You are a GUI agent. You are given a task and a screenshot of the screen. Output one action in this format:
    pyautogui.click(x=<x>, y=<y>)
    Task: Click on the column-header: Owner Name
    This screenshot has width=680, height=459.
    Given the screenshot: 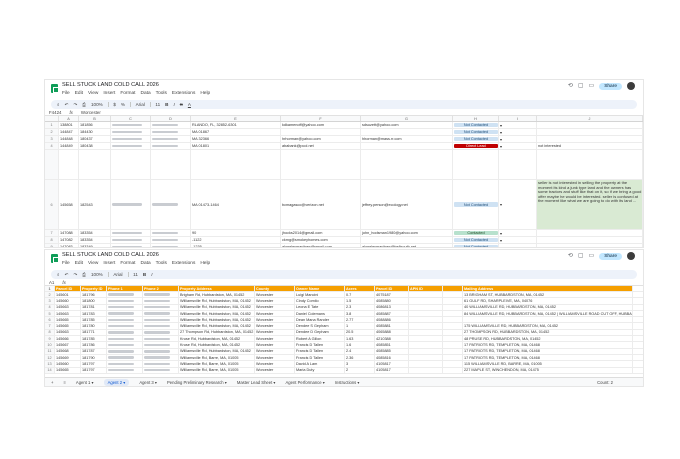 What is the action you would take?
    pyautogui.click(x=320, y=288)
    